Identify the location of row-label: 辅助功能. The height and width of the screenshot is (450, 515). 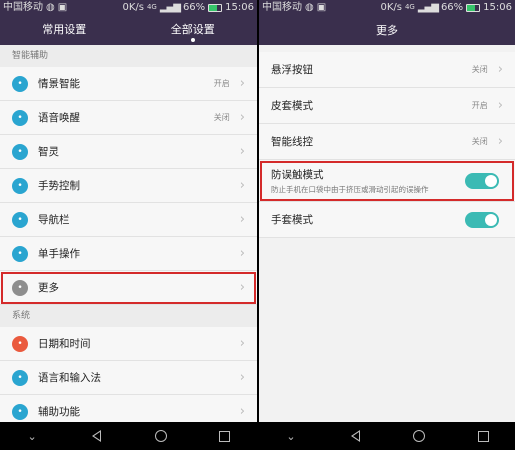
(59, 412).